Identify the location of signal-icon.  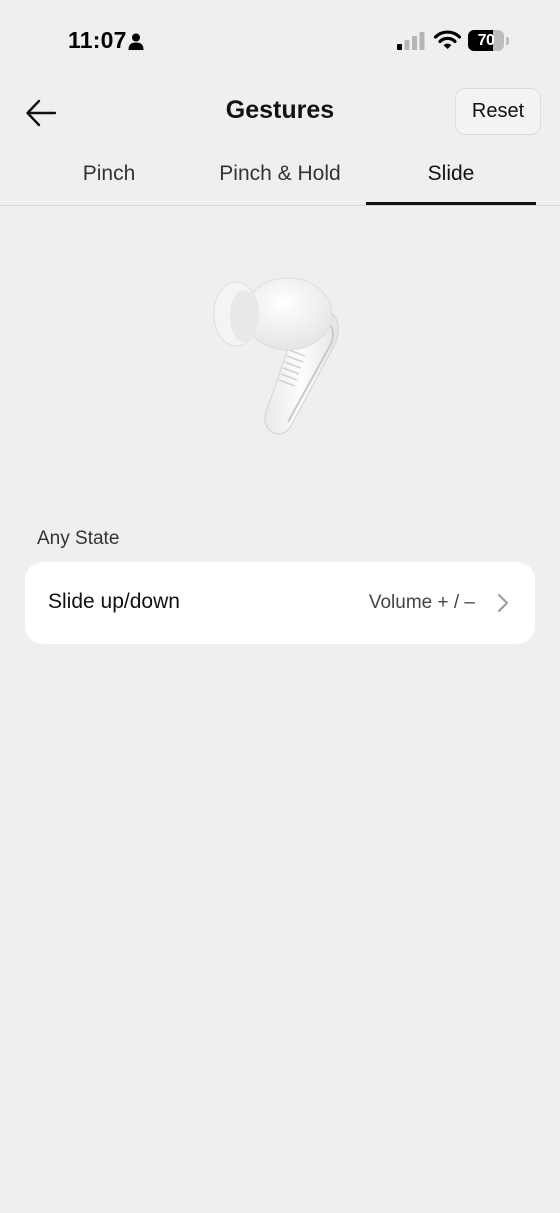
(411, 41).